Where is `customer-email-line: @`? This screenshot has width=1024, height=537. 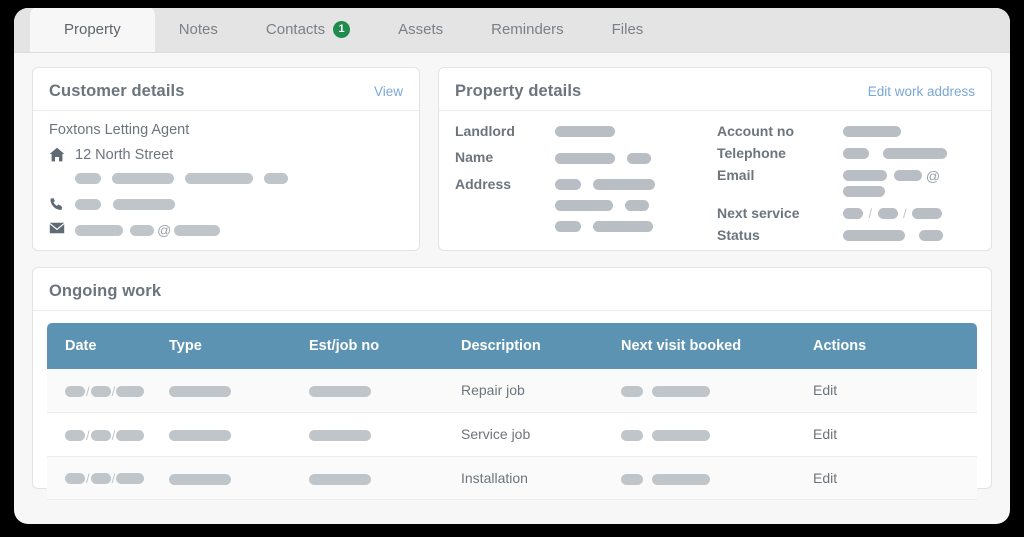
customer-email-line: @ is located at coordinates (226, 230).